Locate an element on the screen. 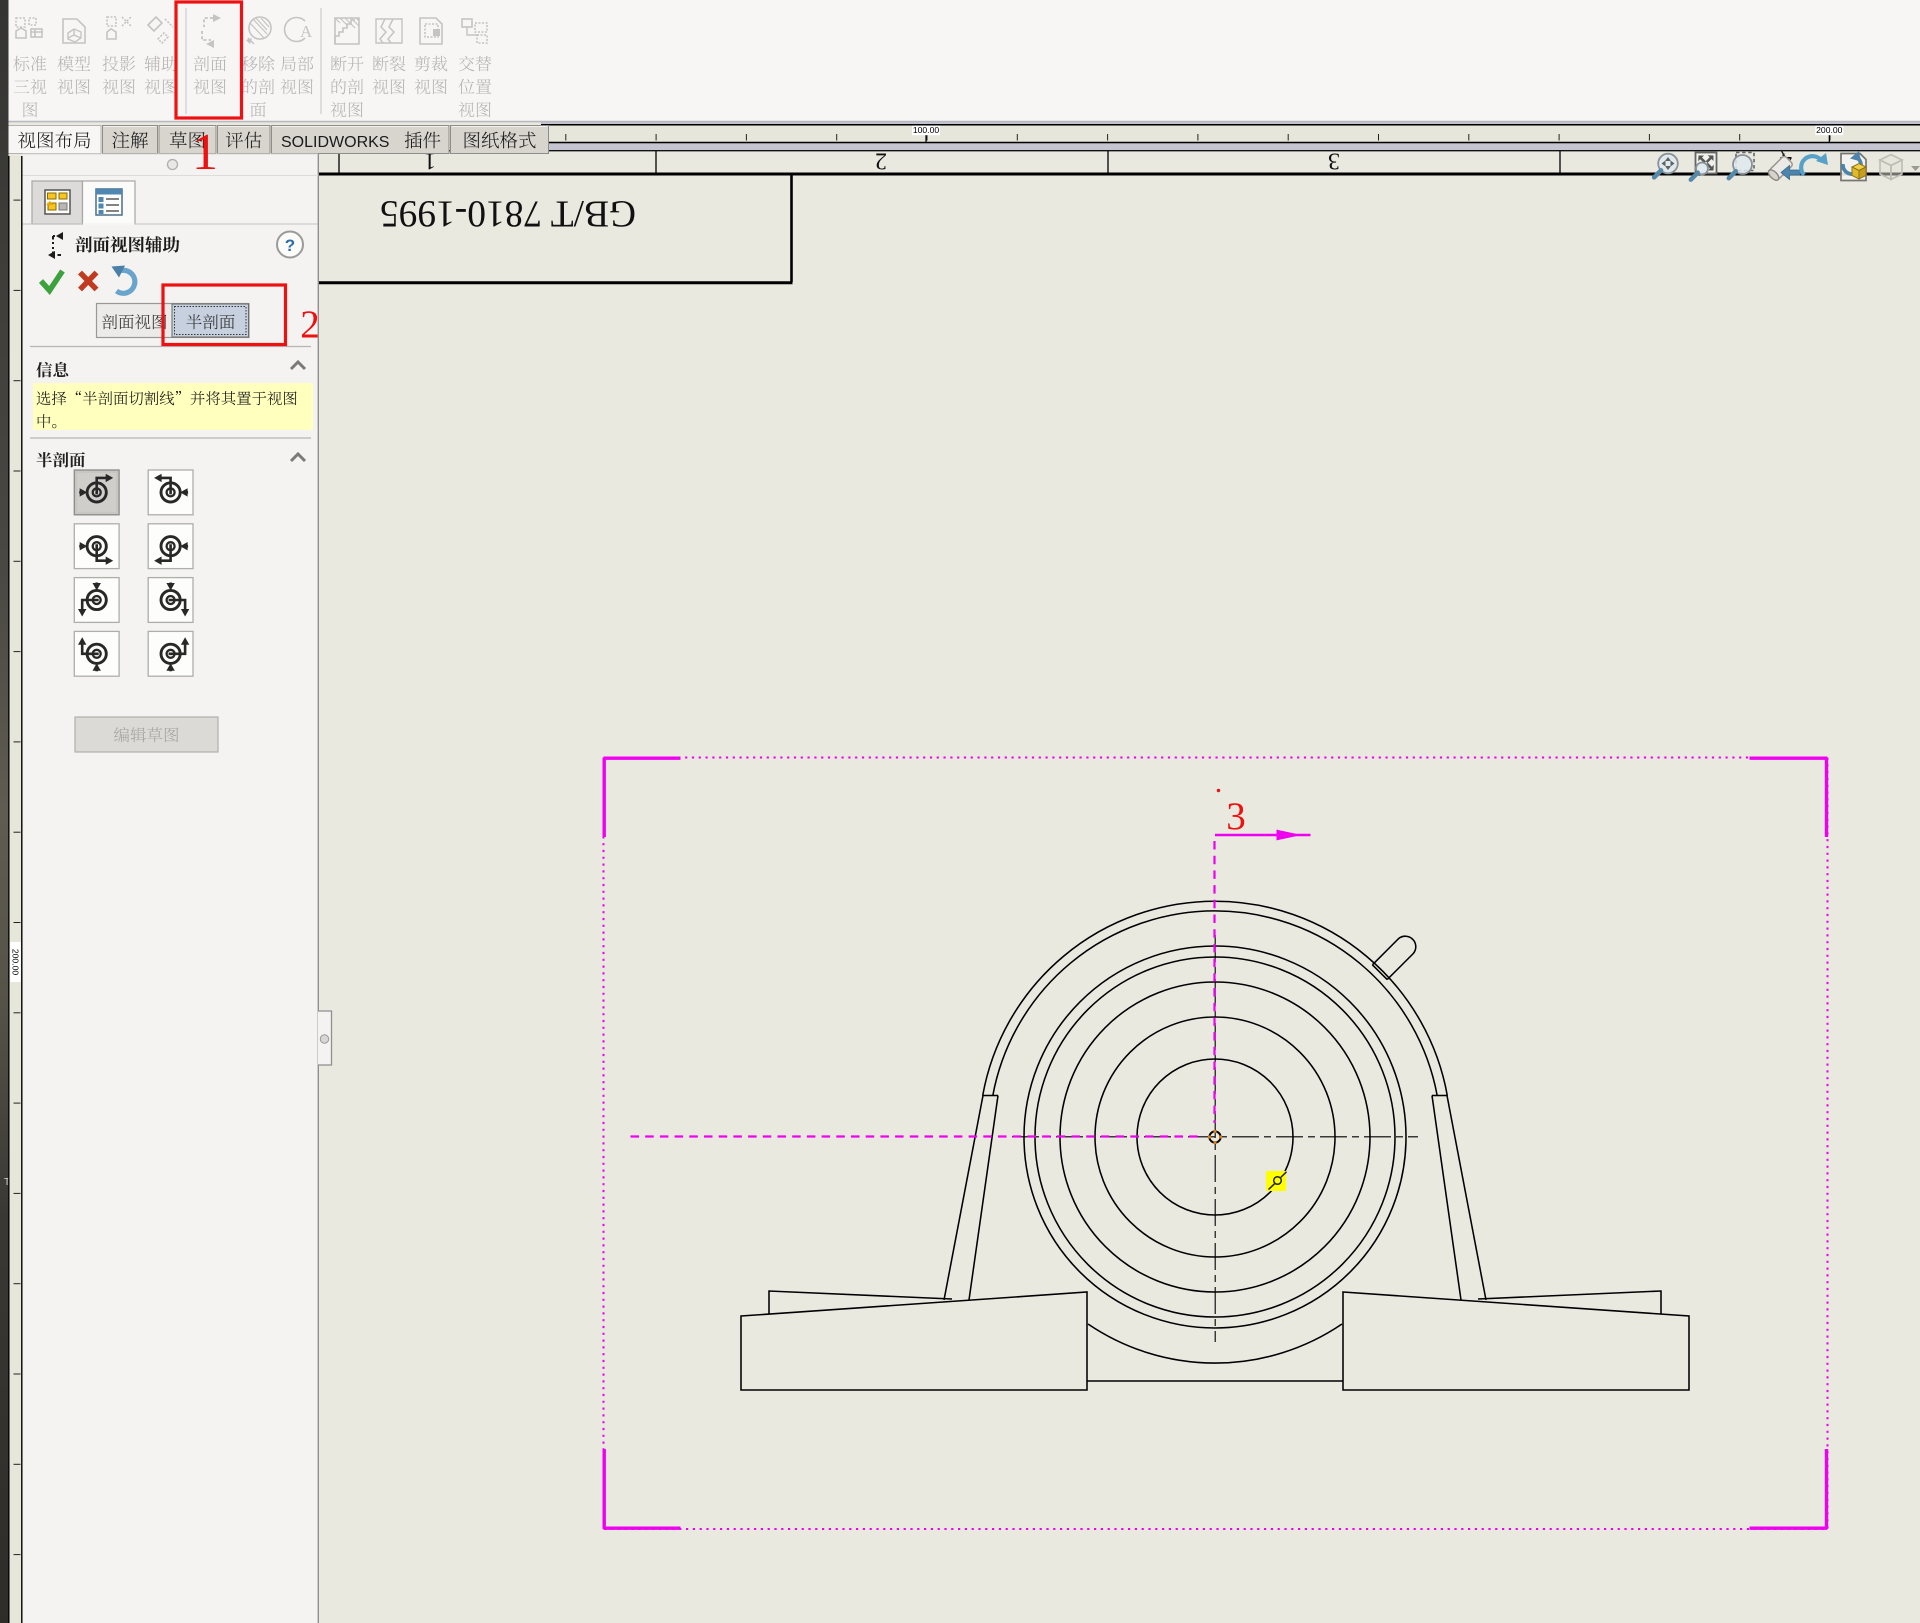 This screenshot has width=1920, height=1623. svg-text: SOLIDWORKS is located at coordinates (335, 142).